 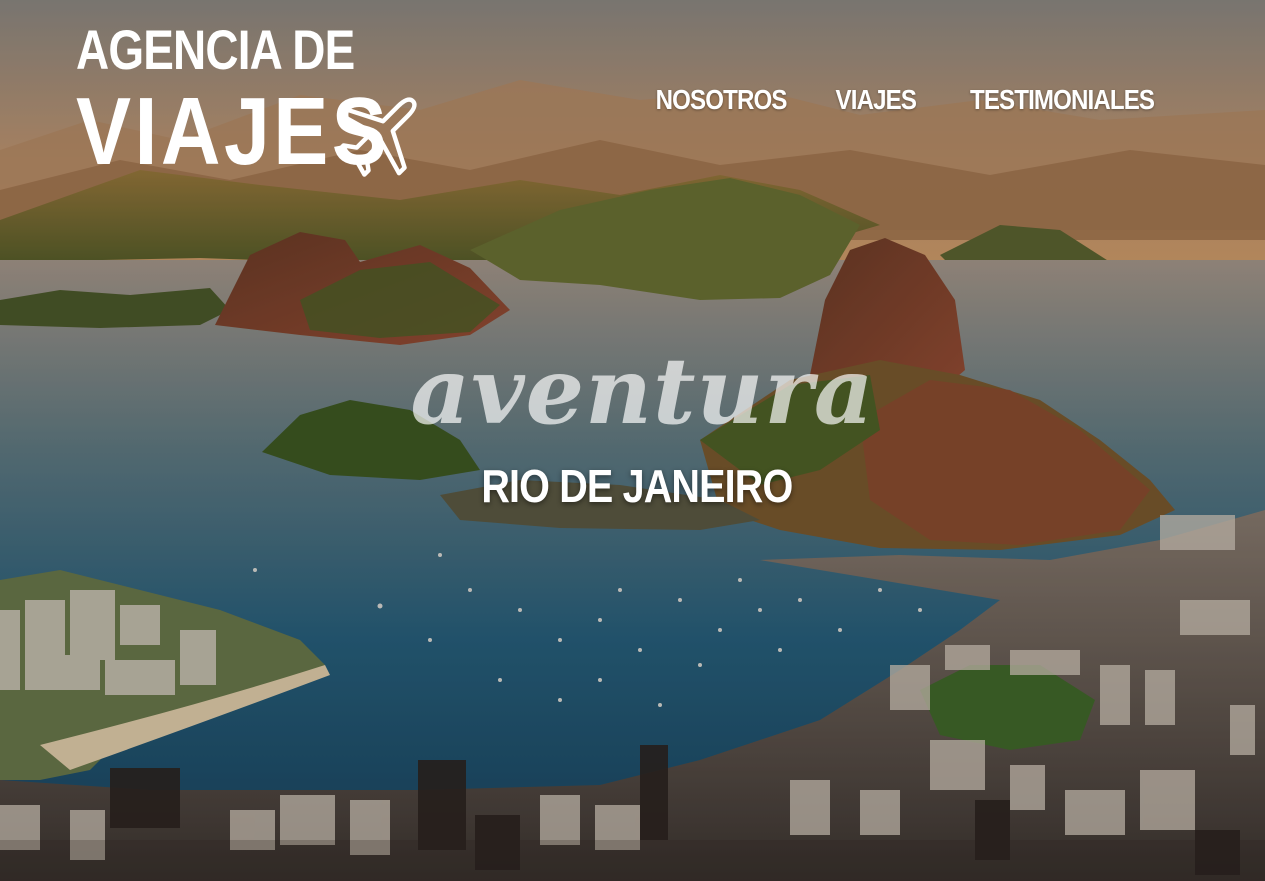 I want to click on logo: AGENCIA DE VIAJES, so click(x=256, y=102).